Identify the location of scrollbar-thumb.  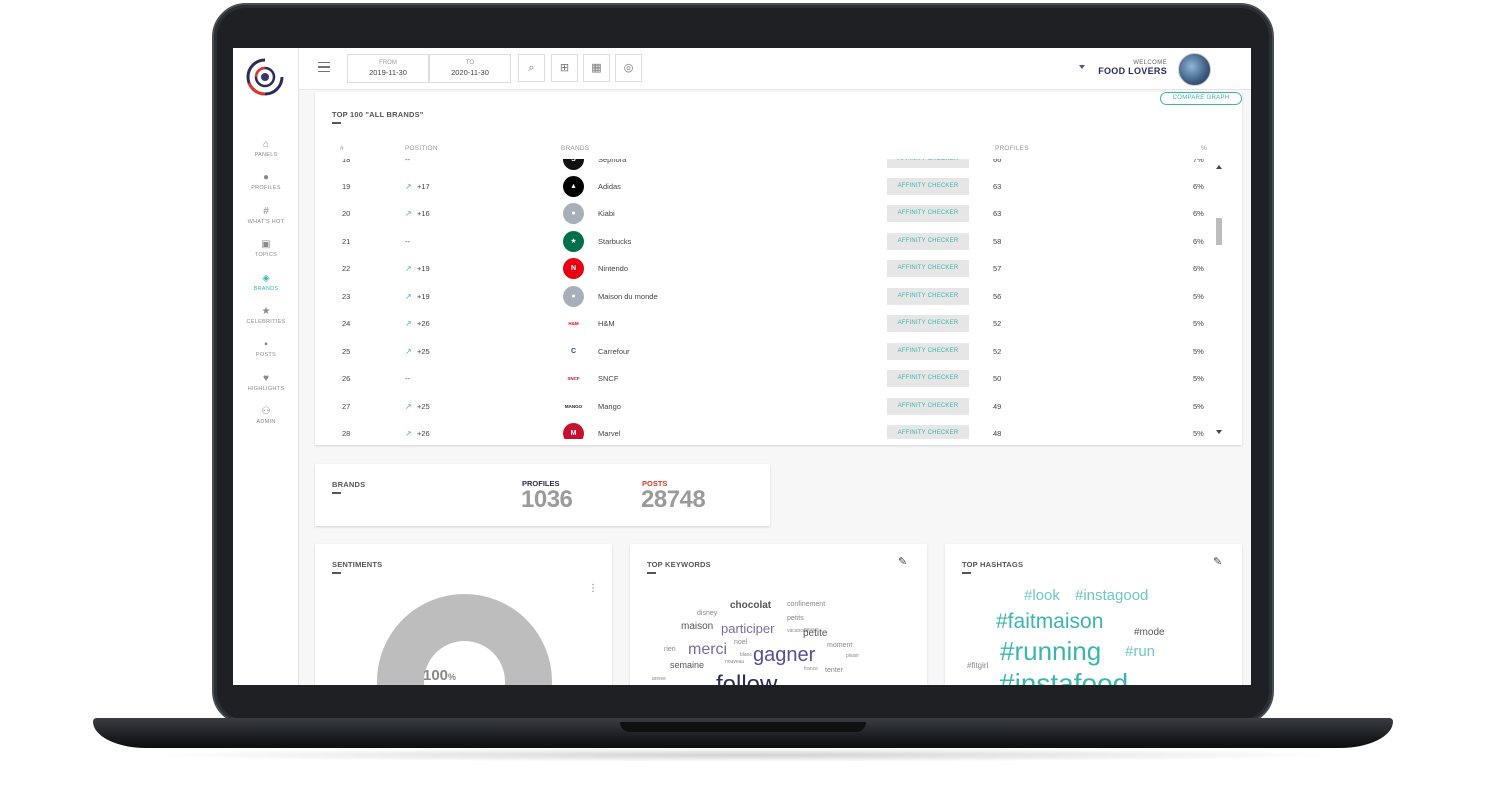
(1219, 231).